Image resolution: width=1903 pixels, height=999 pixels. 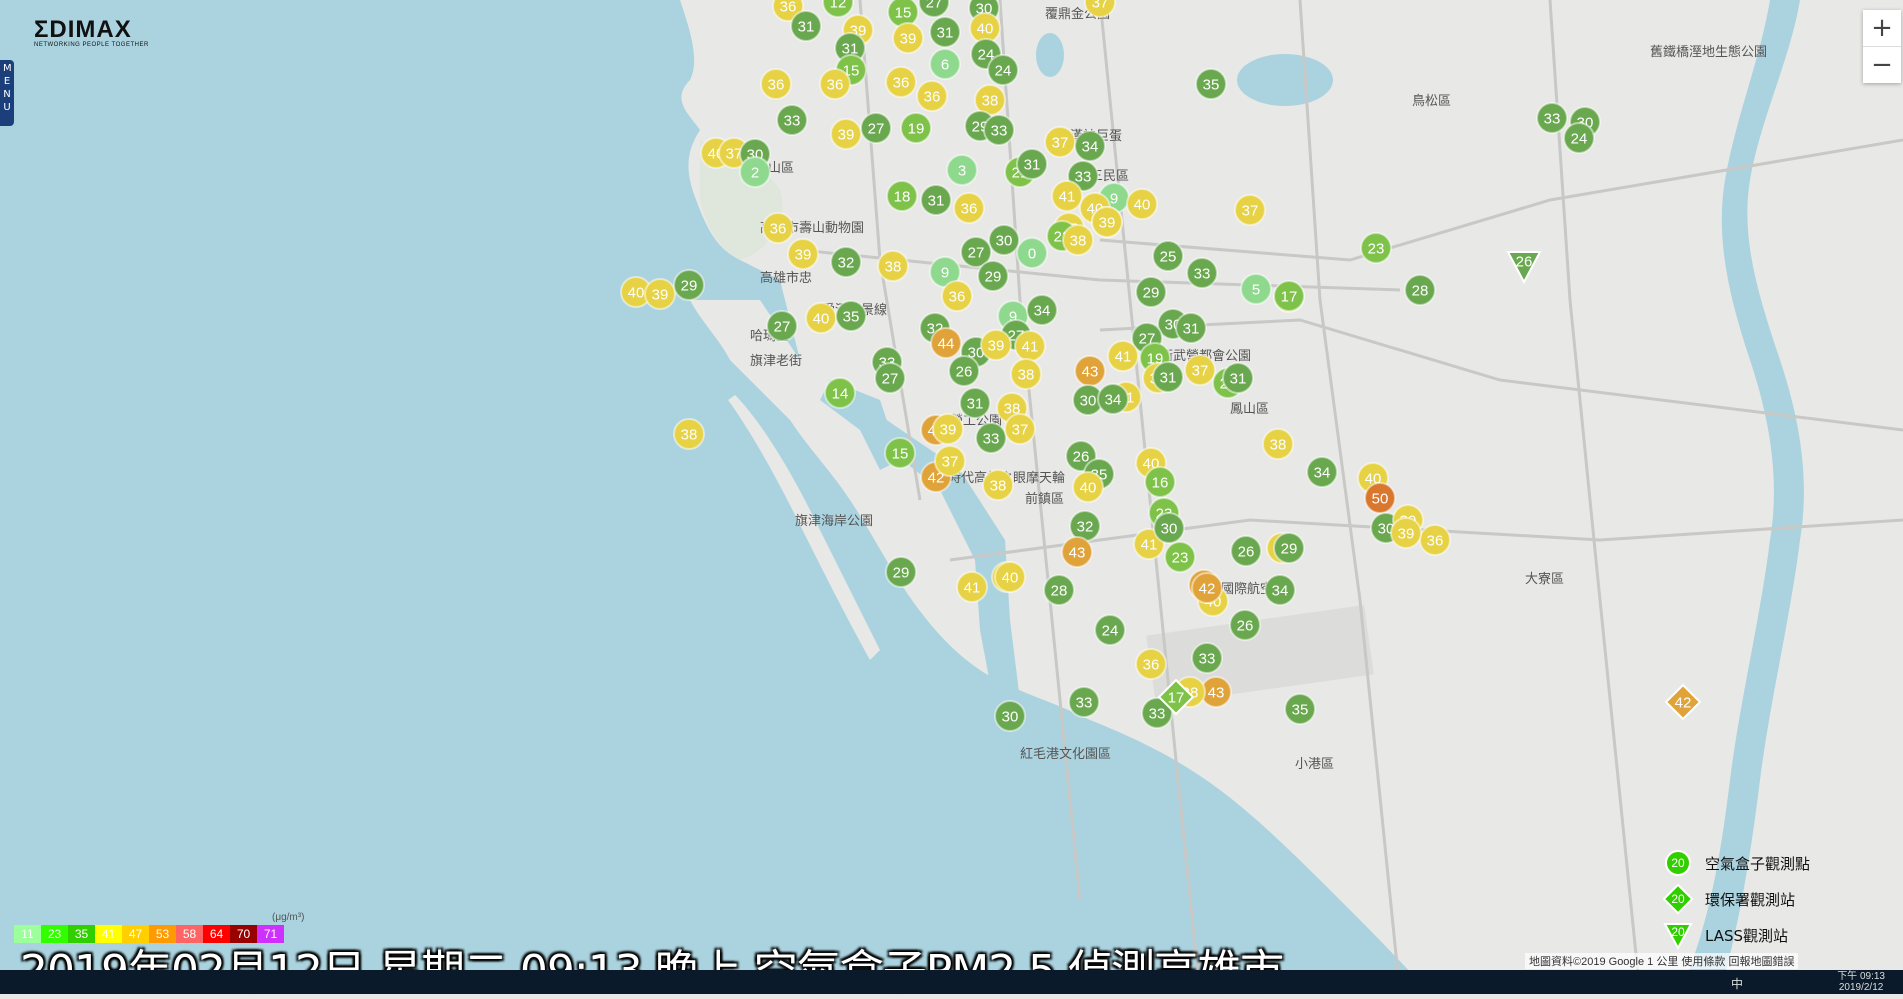 What do you see at coordinates (1861, 982) in the screenshot?
I see `taskbar-clock: 下午 09:13 2019/2/12` at bounding box center [1861, 982].